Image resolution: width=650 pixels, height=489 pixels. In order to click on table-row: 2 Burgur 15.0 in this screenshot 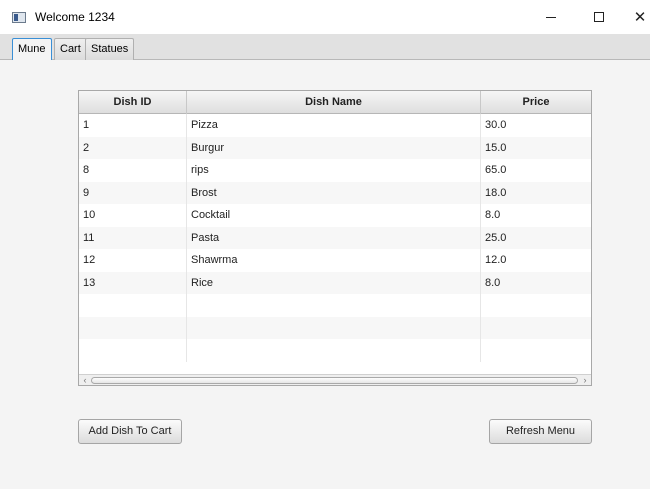, I will do `click(335, 147)`.